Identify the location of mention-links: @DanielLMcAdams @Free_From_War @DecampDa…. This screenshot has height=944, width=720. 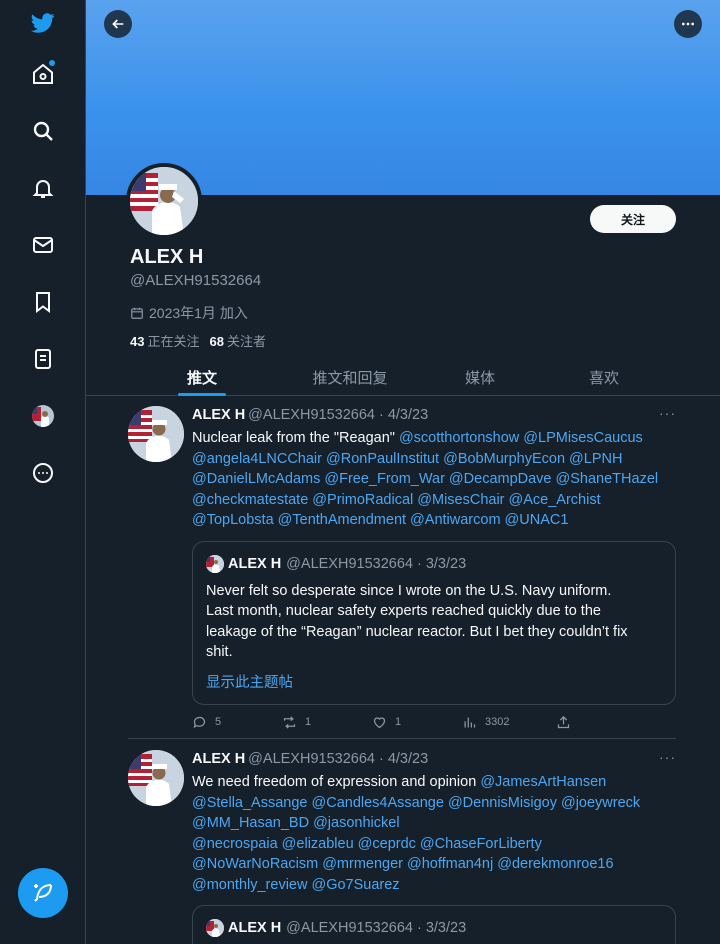
(434, 479).